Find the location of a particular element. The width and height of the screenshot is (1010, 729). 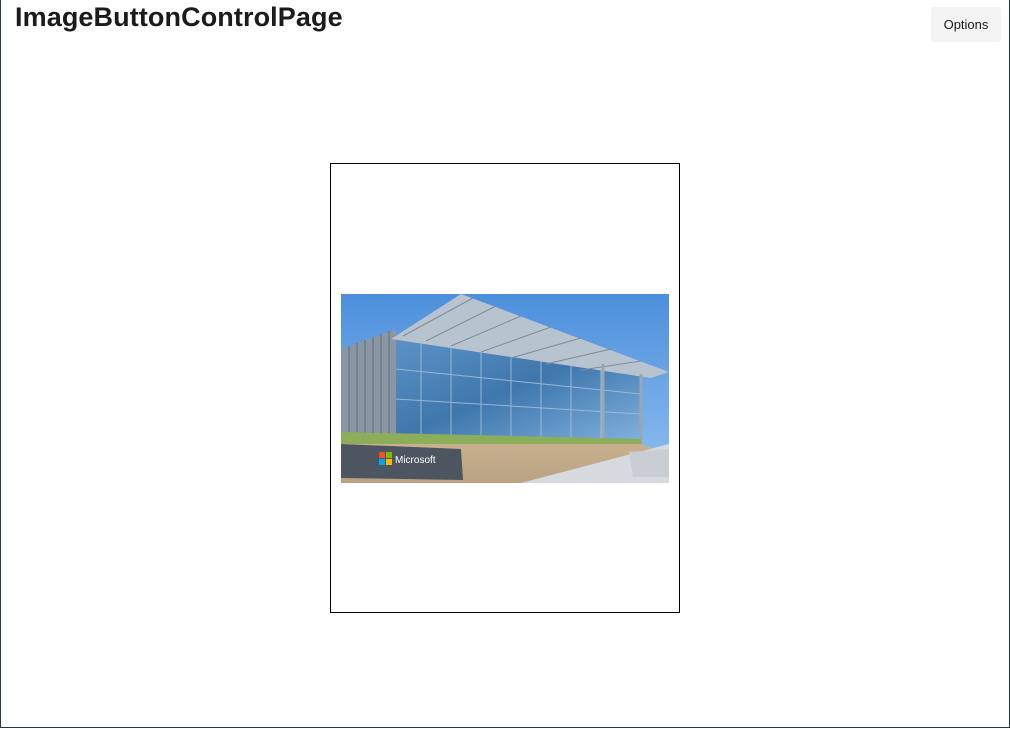

building-photo: Microsoft is located at coordinates (505, 388).